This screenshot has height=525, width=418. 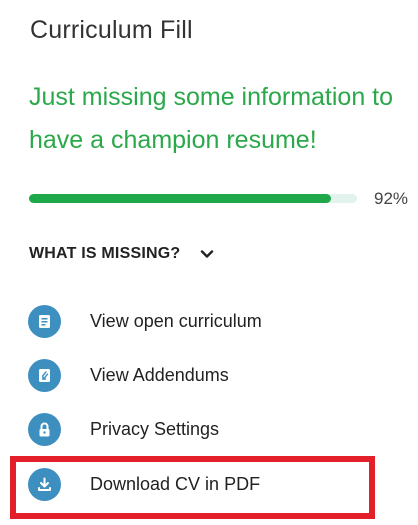 I want to click on progress-row: 92%, so click(x=223, y=199).